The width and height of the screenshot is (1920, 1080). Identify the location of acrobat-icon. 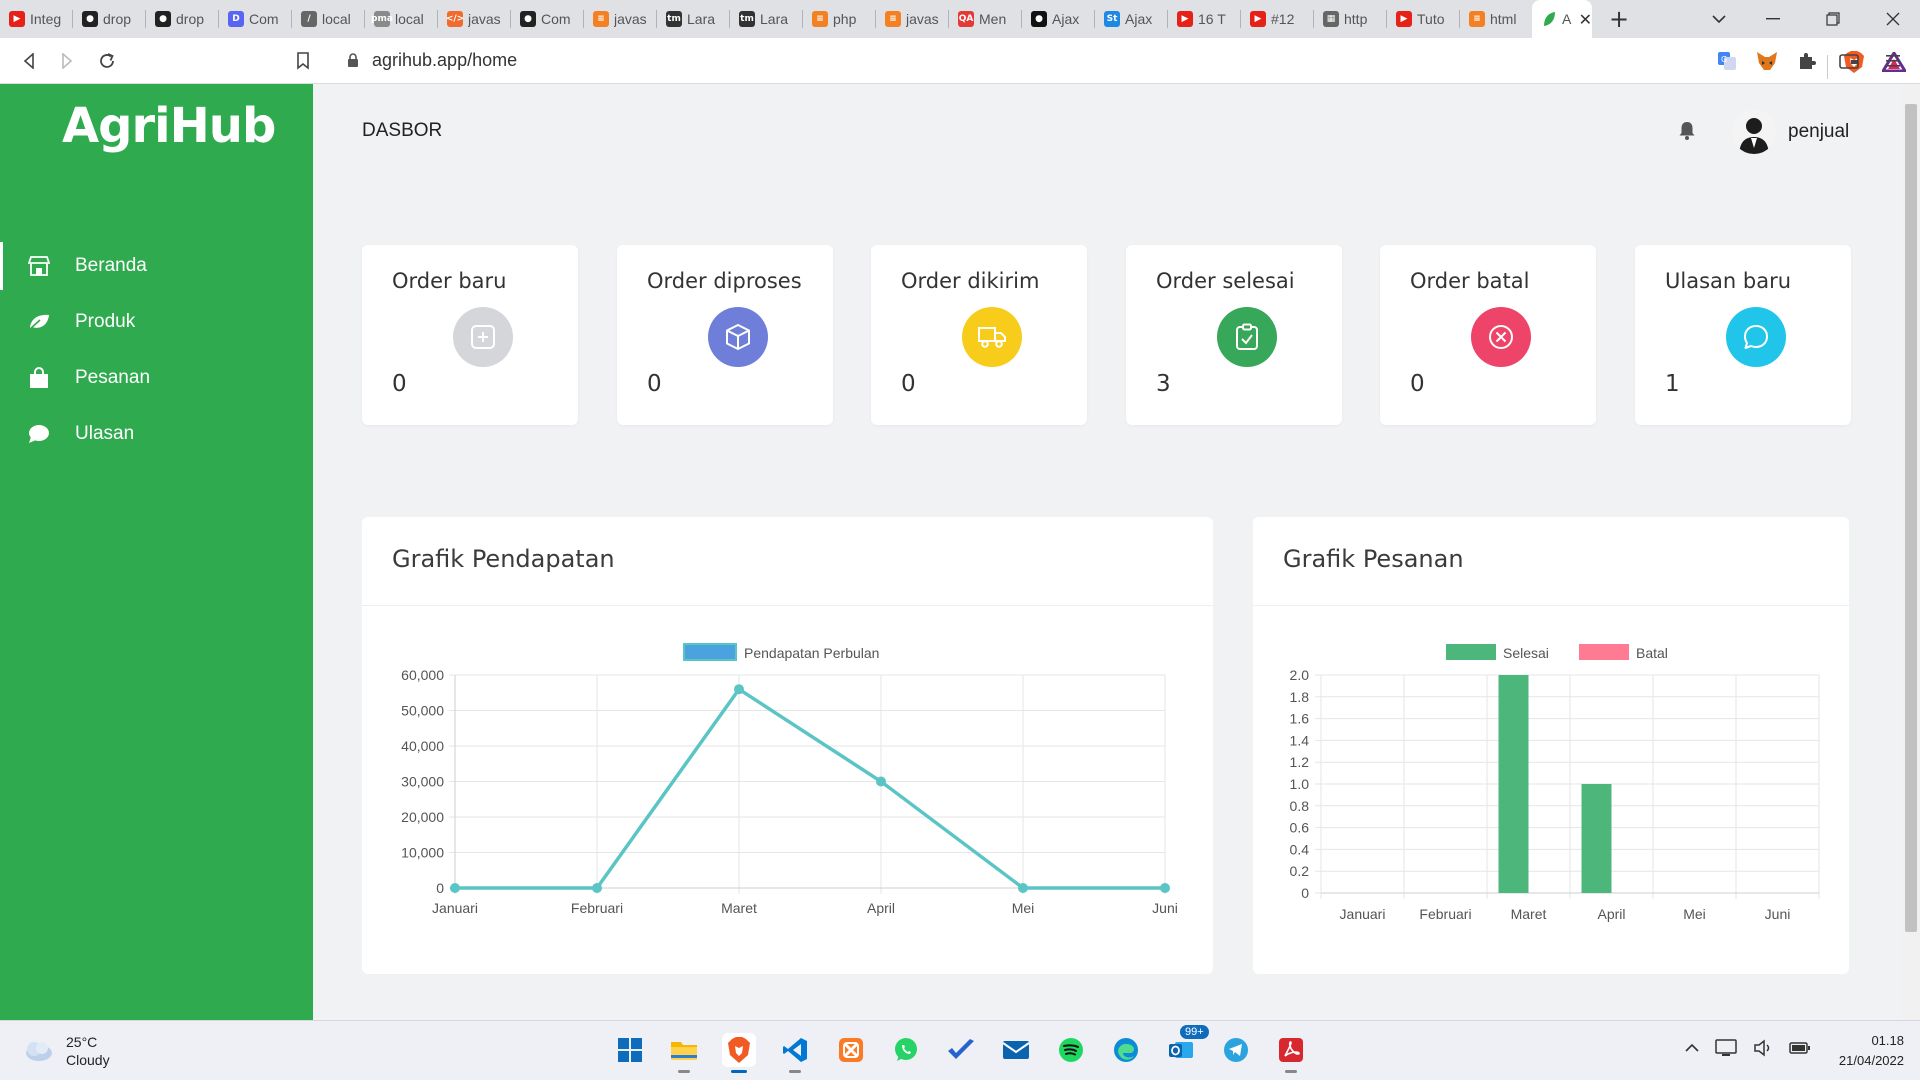
(1291, 1053).